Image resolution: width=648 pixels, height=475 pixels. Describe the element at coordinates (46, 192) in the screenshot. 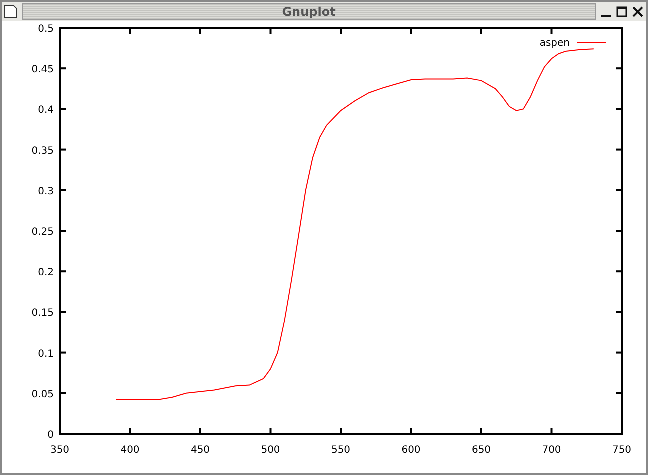

I see `y-tick-label: 0.3` at that location.